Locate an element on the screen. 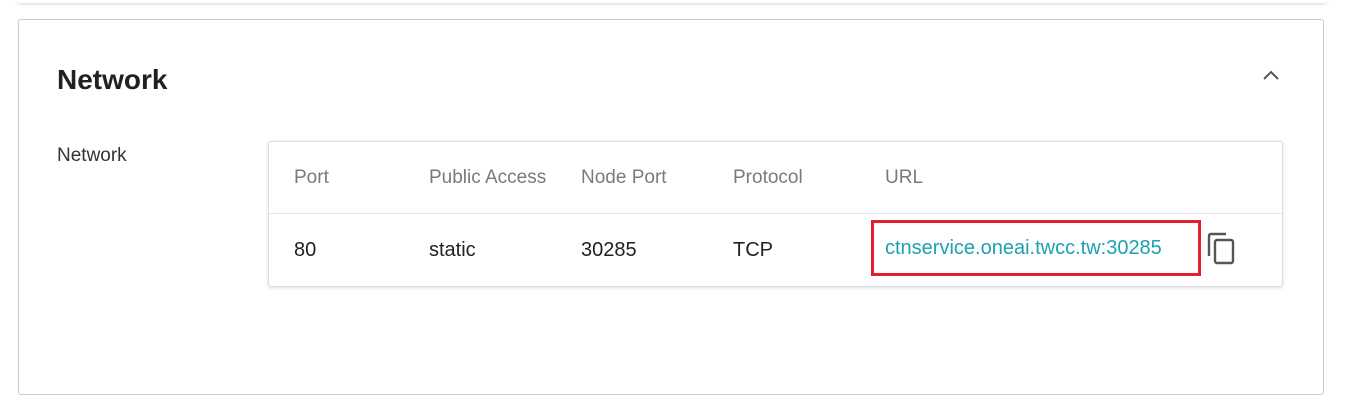 Image resolution: width=1345 pixels, height=414 pixels. cell-public-access: static is located at coordinates (452, 250).